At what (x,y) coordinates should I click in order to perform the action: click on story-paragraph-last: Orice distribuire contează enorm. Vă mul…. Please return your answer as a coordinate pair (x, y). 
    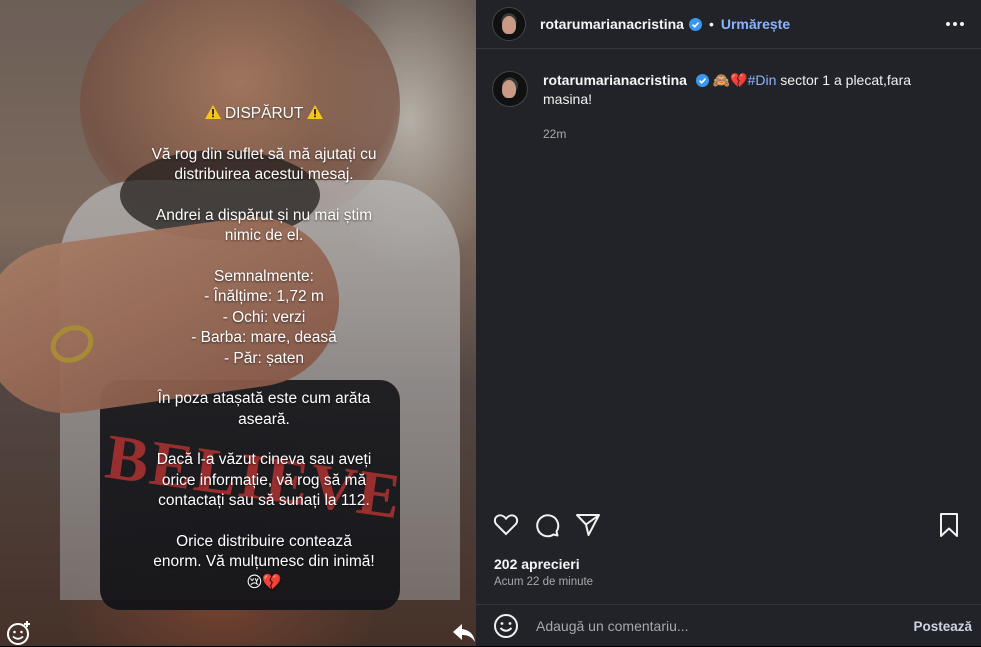
    Looking at the image, I should click on (264, 563).